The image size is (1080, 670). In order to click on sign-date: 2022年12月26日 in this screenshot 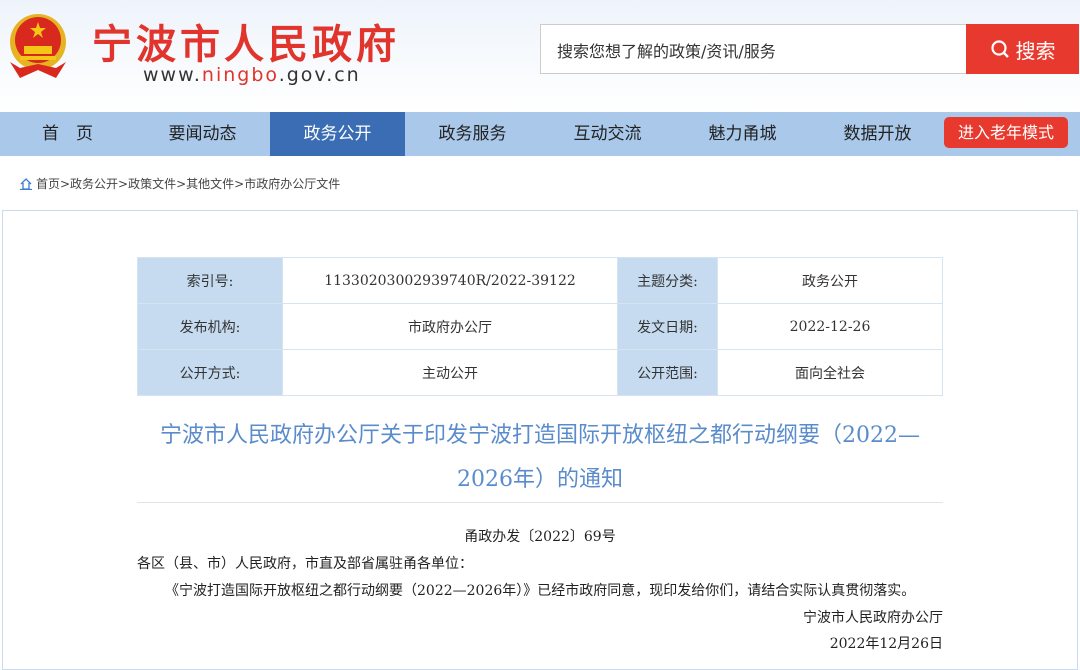, I will do `click(886, 644)`.